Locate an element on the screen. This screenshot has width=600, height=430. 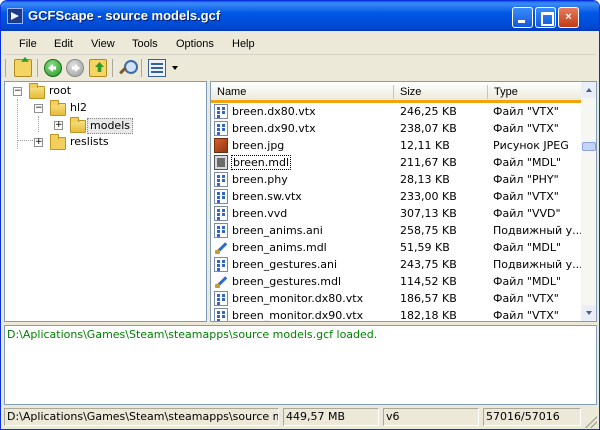
file-size: 12,11 KB is located at coordinates (425, 145).